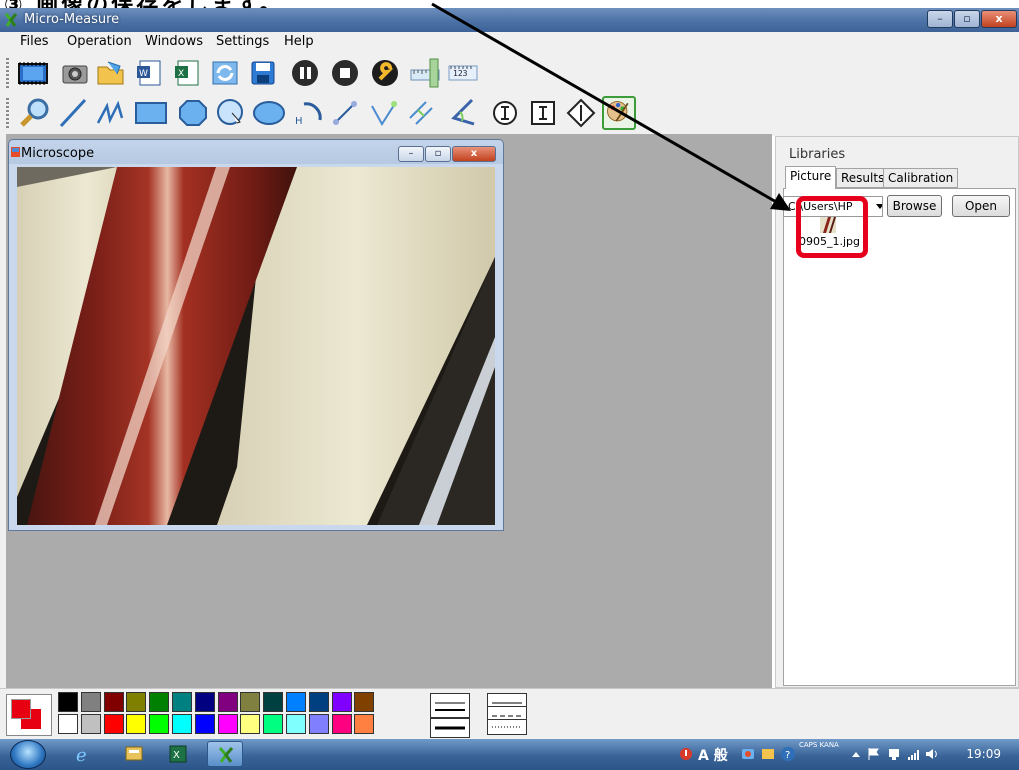 The height and width of the screenshot is (770, 1019). What do you see at coordinates (981, 206) in the screenshot?
I see `open-button: Open` at bounding box center [981, 206].